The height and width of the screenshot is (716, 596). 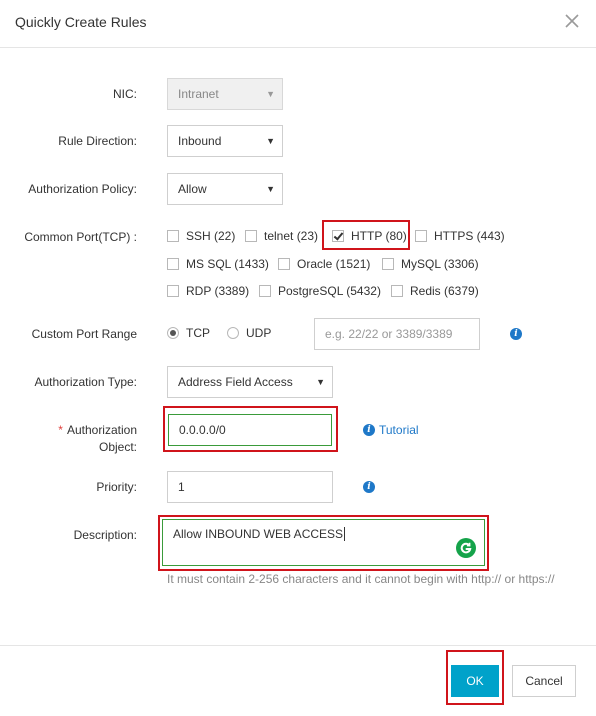 I want to click on port-checkbox-redis: Redis (6379), so click(x=435, y=292).